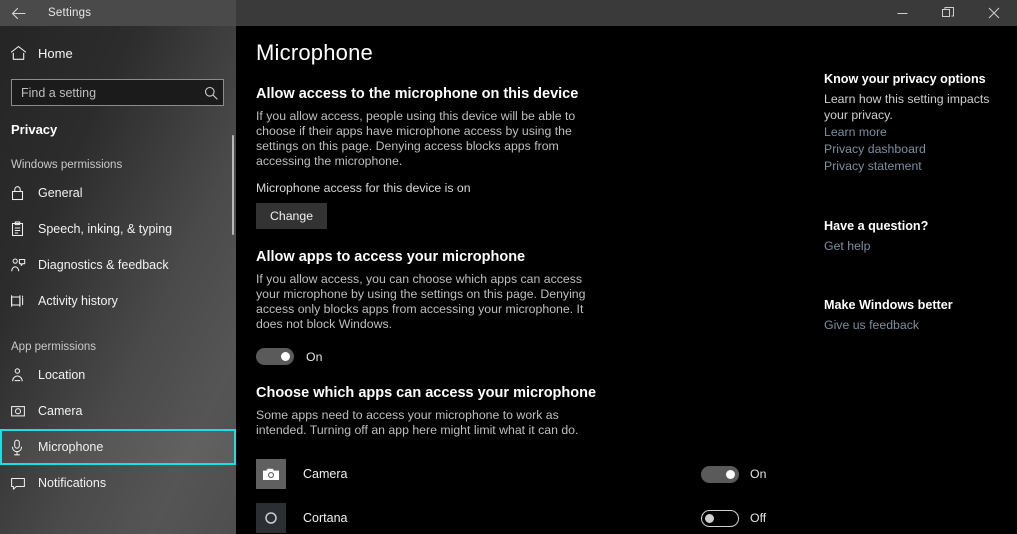 Image resolution: width=1017 pixels, height=534 pixels. I want to click on sidebar-scrollbar, so click(233, 185).